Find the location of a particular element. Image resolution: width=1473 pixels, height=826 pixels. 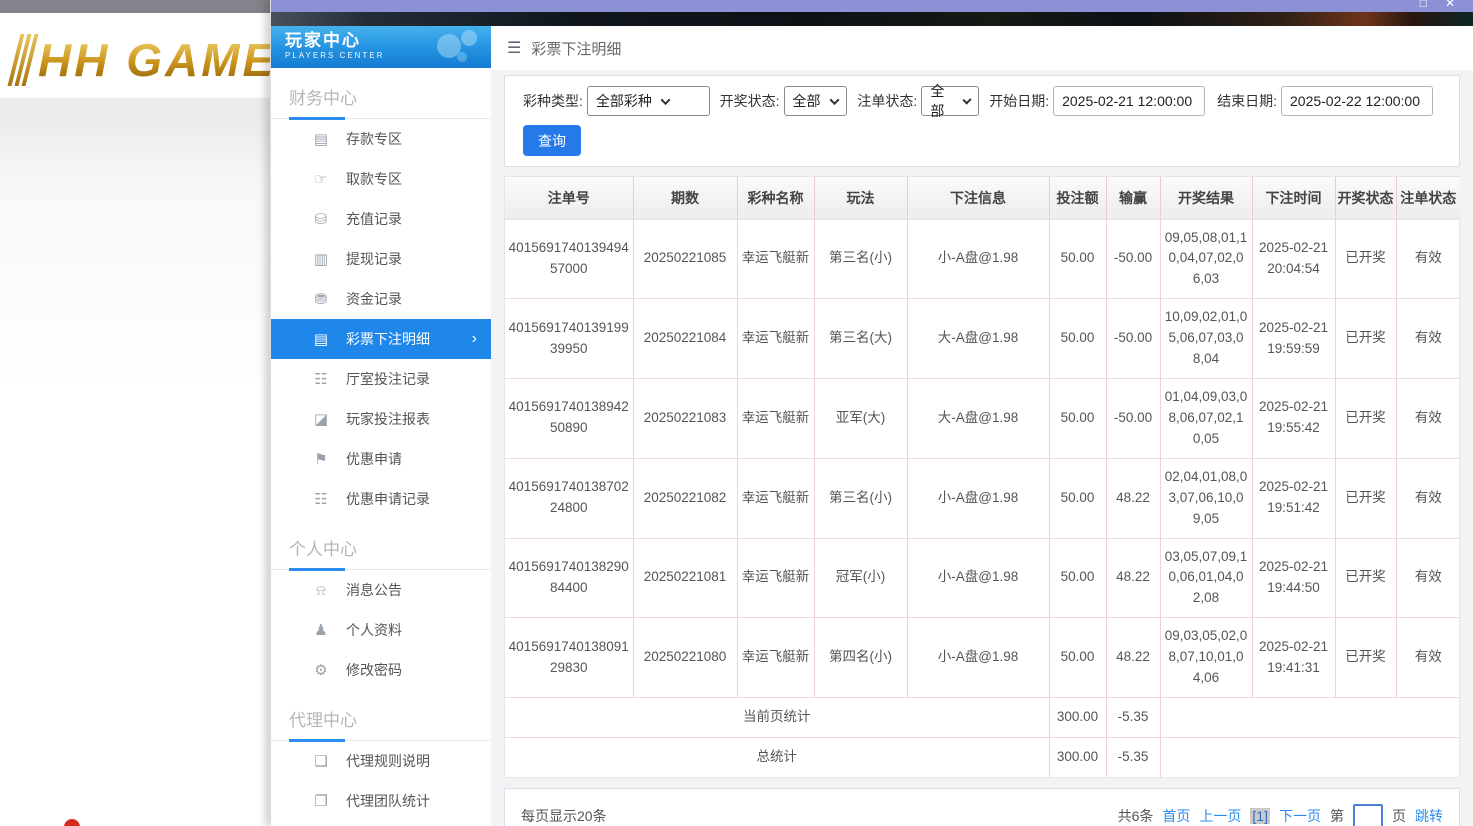

hamburger-menu-icon: ☰ is located at coordinates (514, 48).